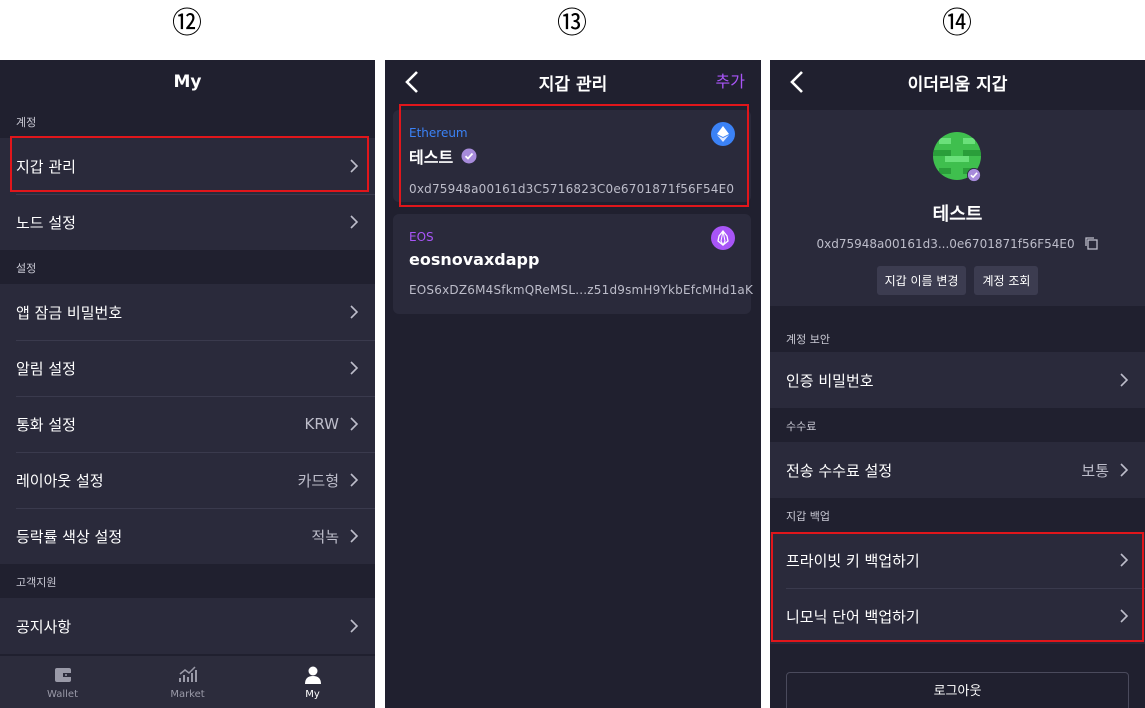 The width and height of the screenshot is (1145, 708). What do you see at coordinates (46, 222) in the screenshot?
I see `row-label: 노드 설정` at bounding box center [46, 222].